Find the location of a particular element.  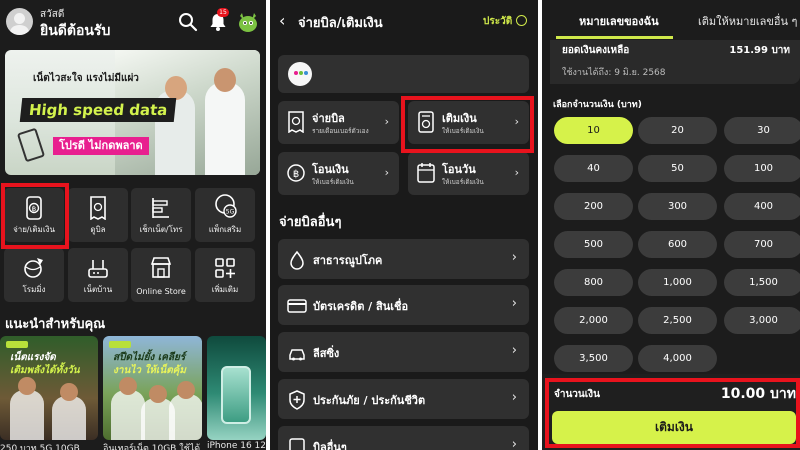

card-caption: 250 บาท 5G 10GB is located at coordinates (40, 447).